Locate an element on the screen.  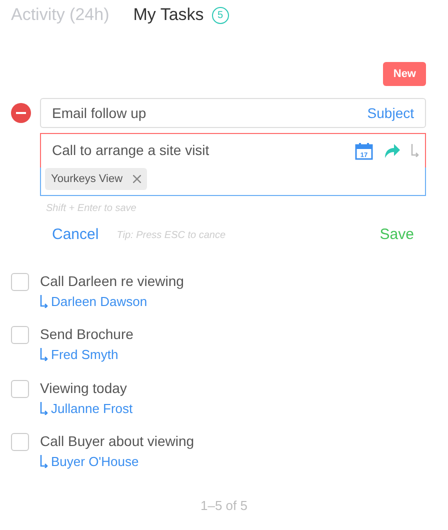
contact-link: Fred Smyth is located at coordinates (84, 354).